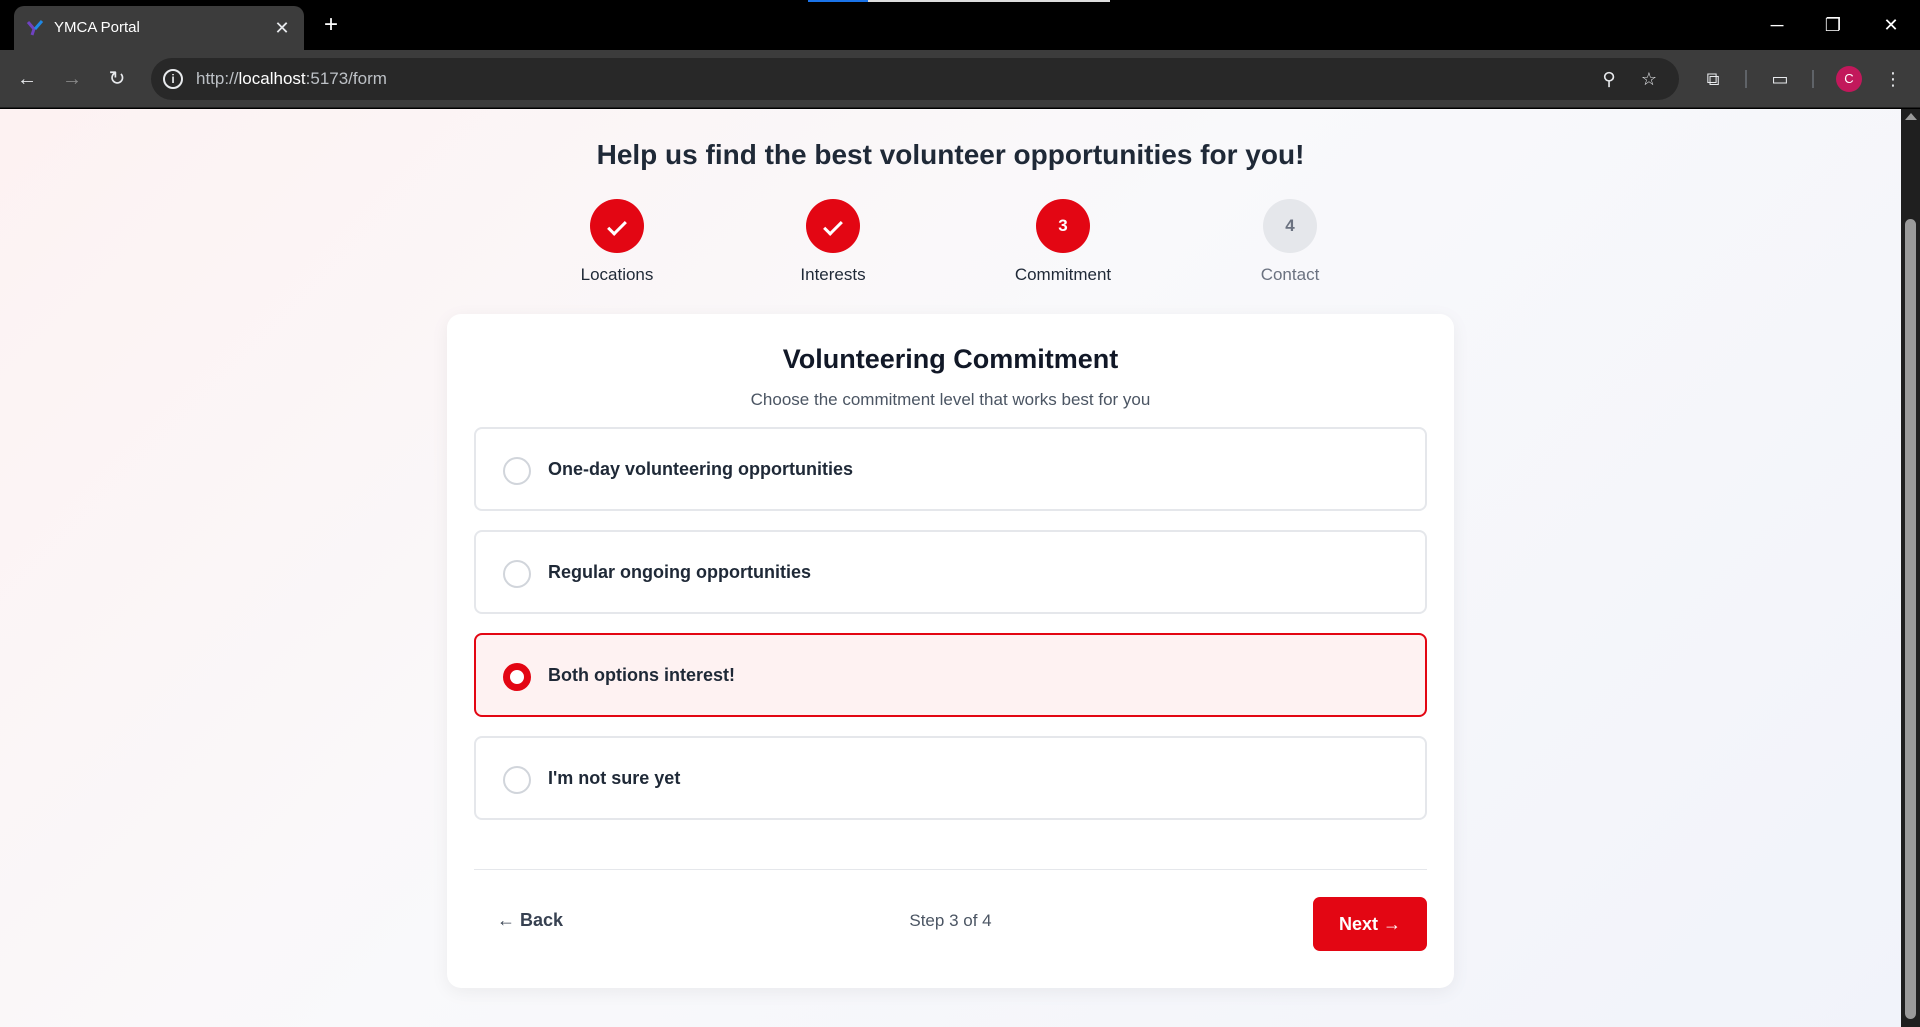  What do you see at coordinates (217, 78) in the screenshot?
I see `url-scheme: http://` at bounding box center [217, 78].